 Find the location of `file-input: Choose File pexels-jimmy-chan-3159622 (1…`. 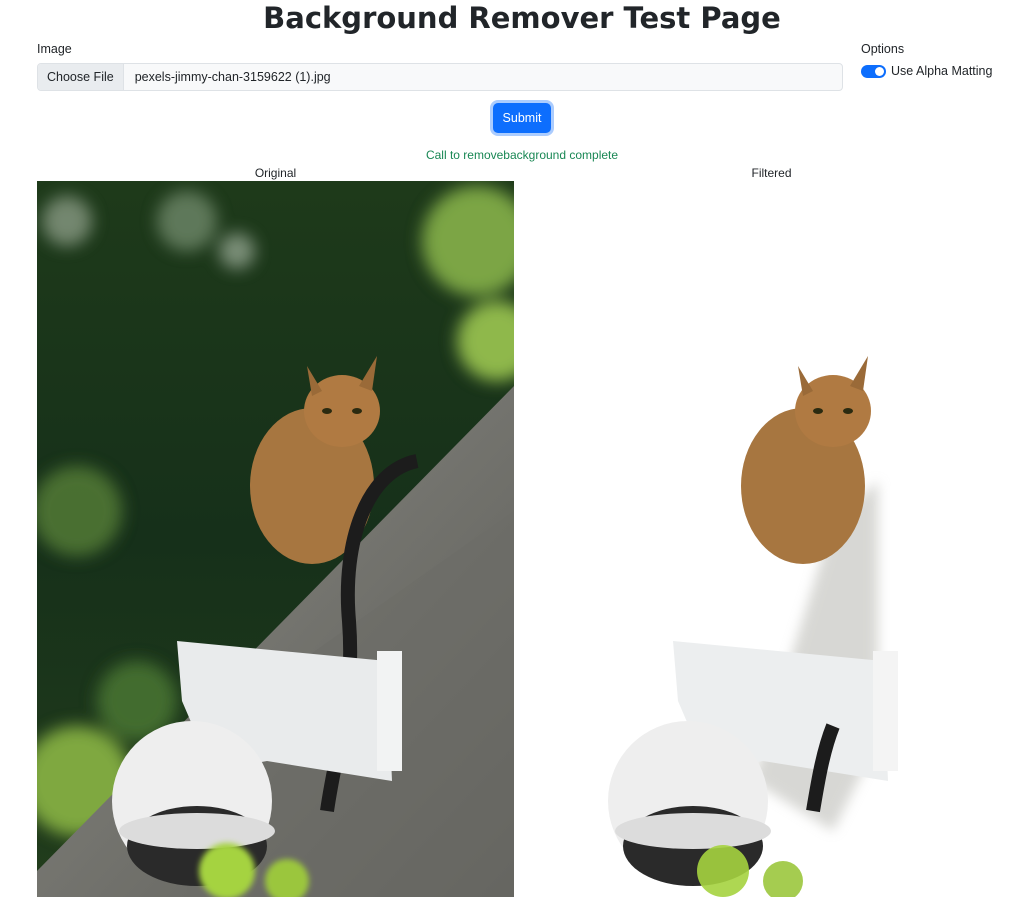

file-input: Choose File pexels-jimmy-chan-3159622 (1… is located at coordinates (440, 77).